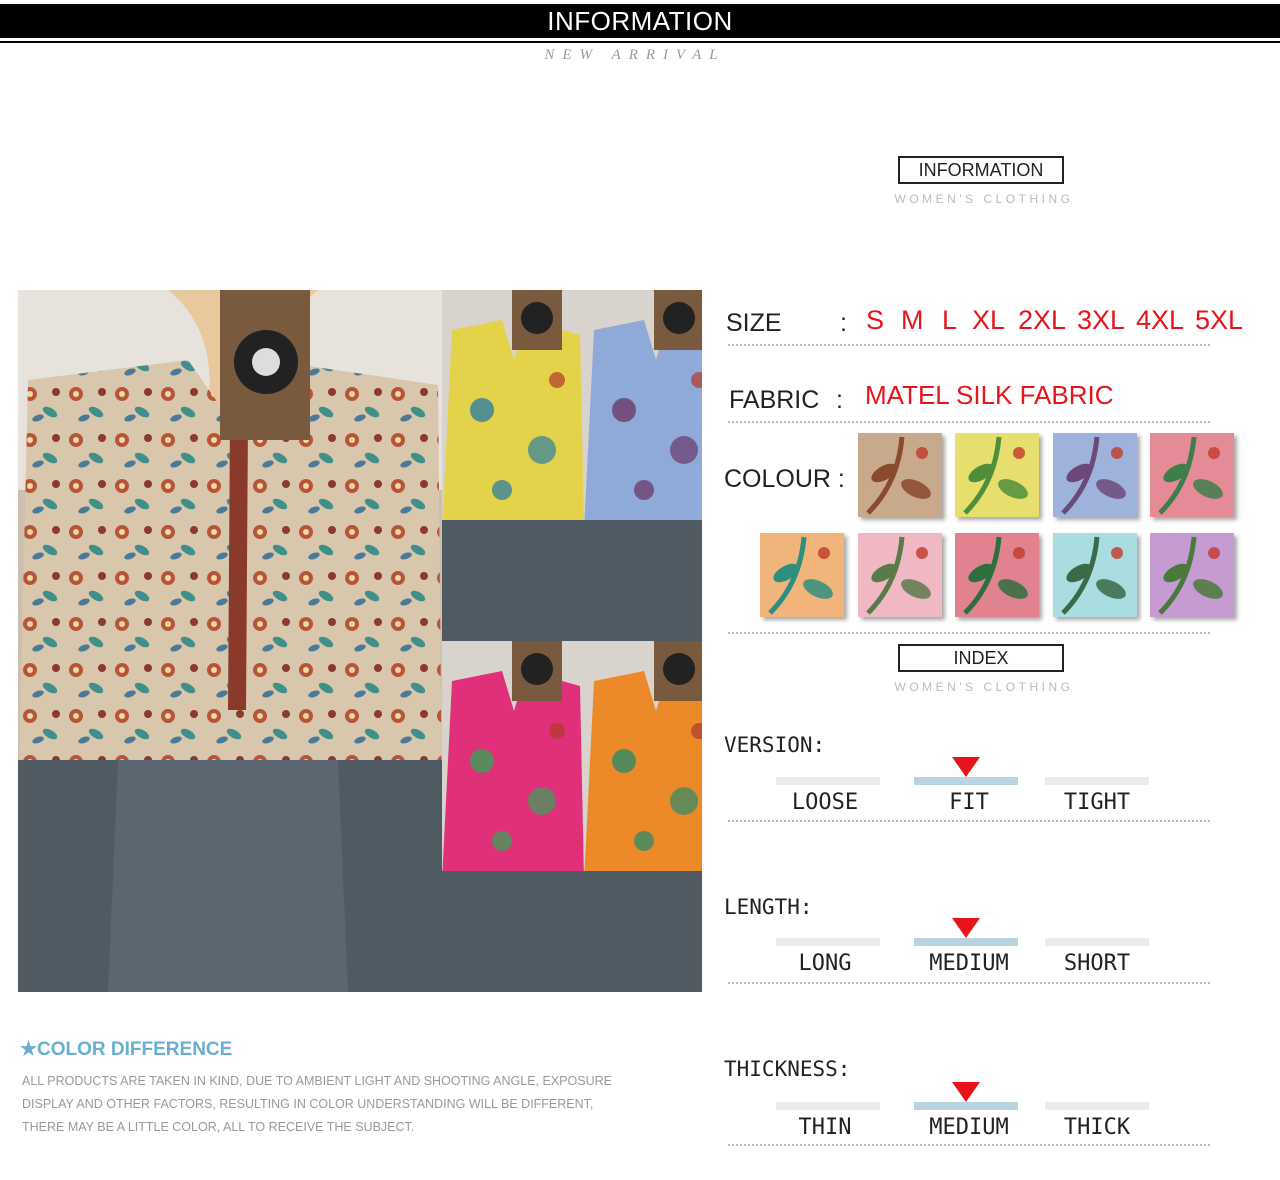  Describe the element at coordinates (966, 767) in the screenshot. I see `version-selected-marker` at that location.